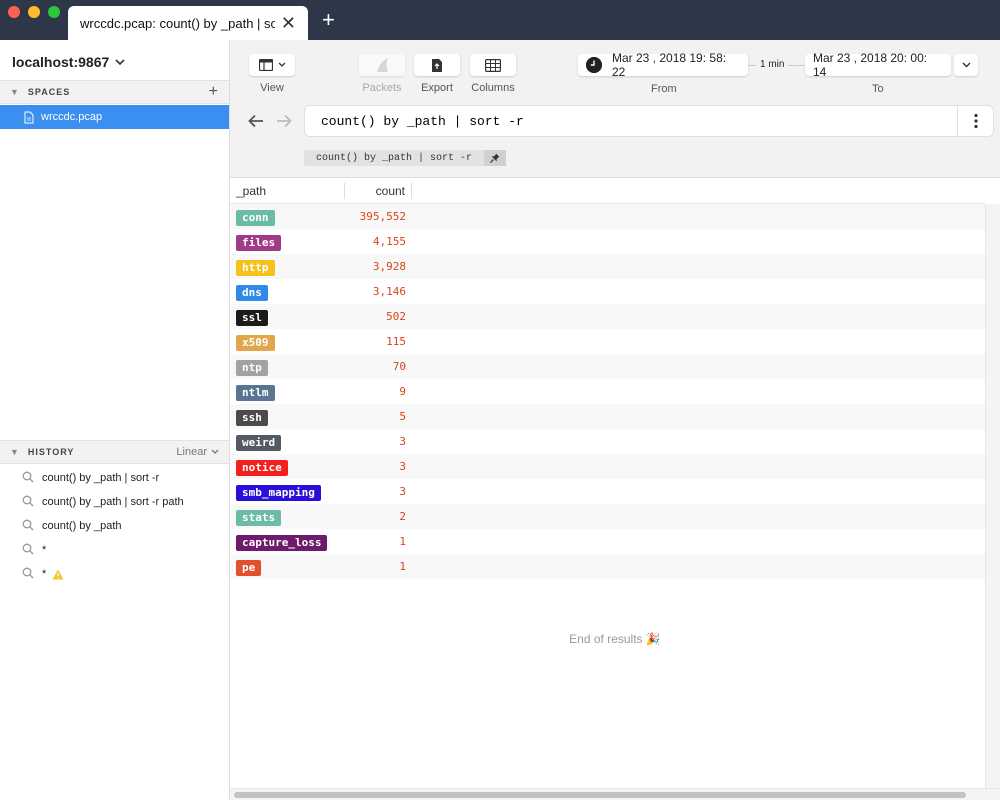  What do you see at coordinates (114, 117) in the screenshot?
I see `space-item-wrccdc: wrccdc.pcap` at bounding box center [114, 117].